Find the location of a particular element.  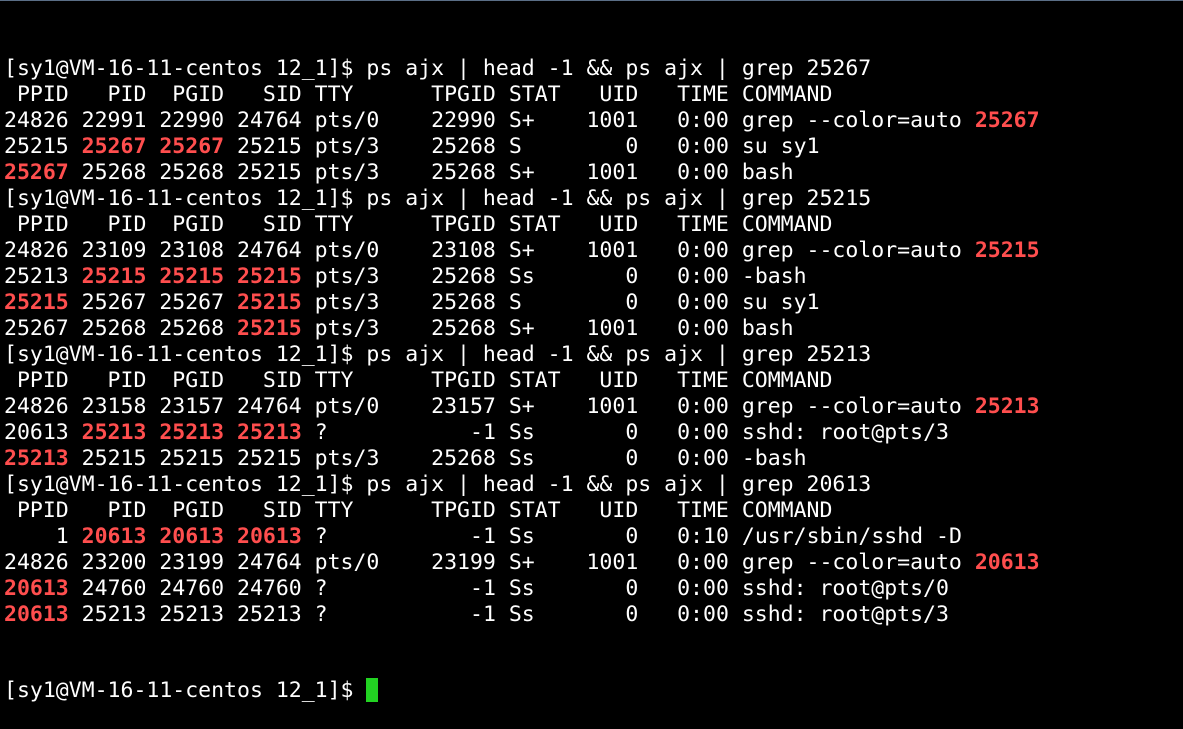

terminal-text: 25215 pts/3 25268 S 0 0:00 su sy1 is located at coordinates (522, 146).